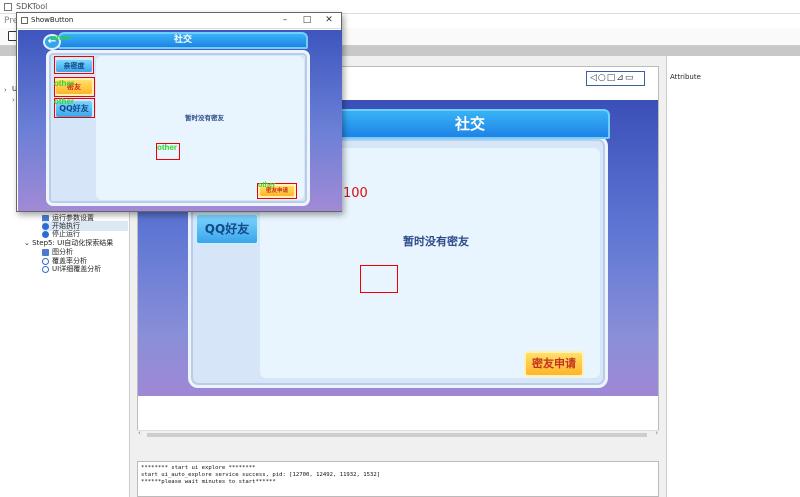 Image resolution: width=800 pixels, height=497 pixels. I want to click on close-icon: ✕, so click(329, 20).